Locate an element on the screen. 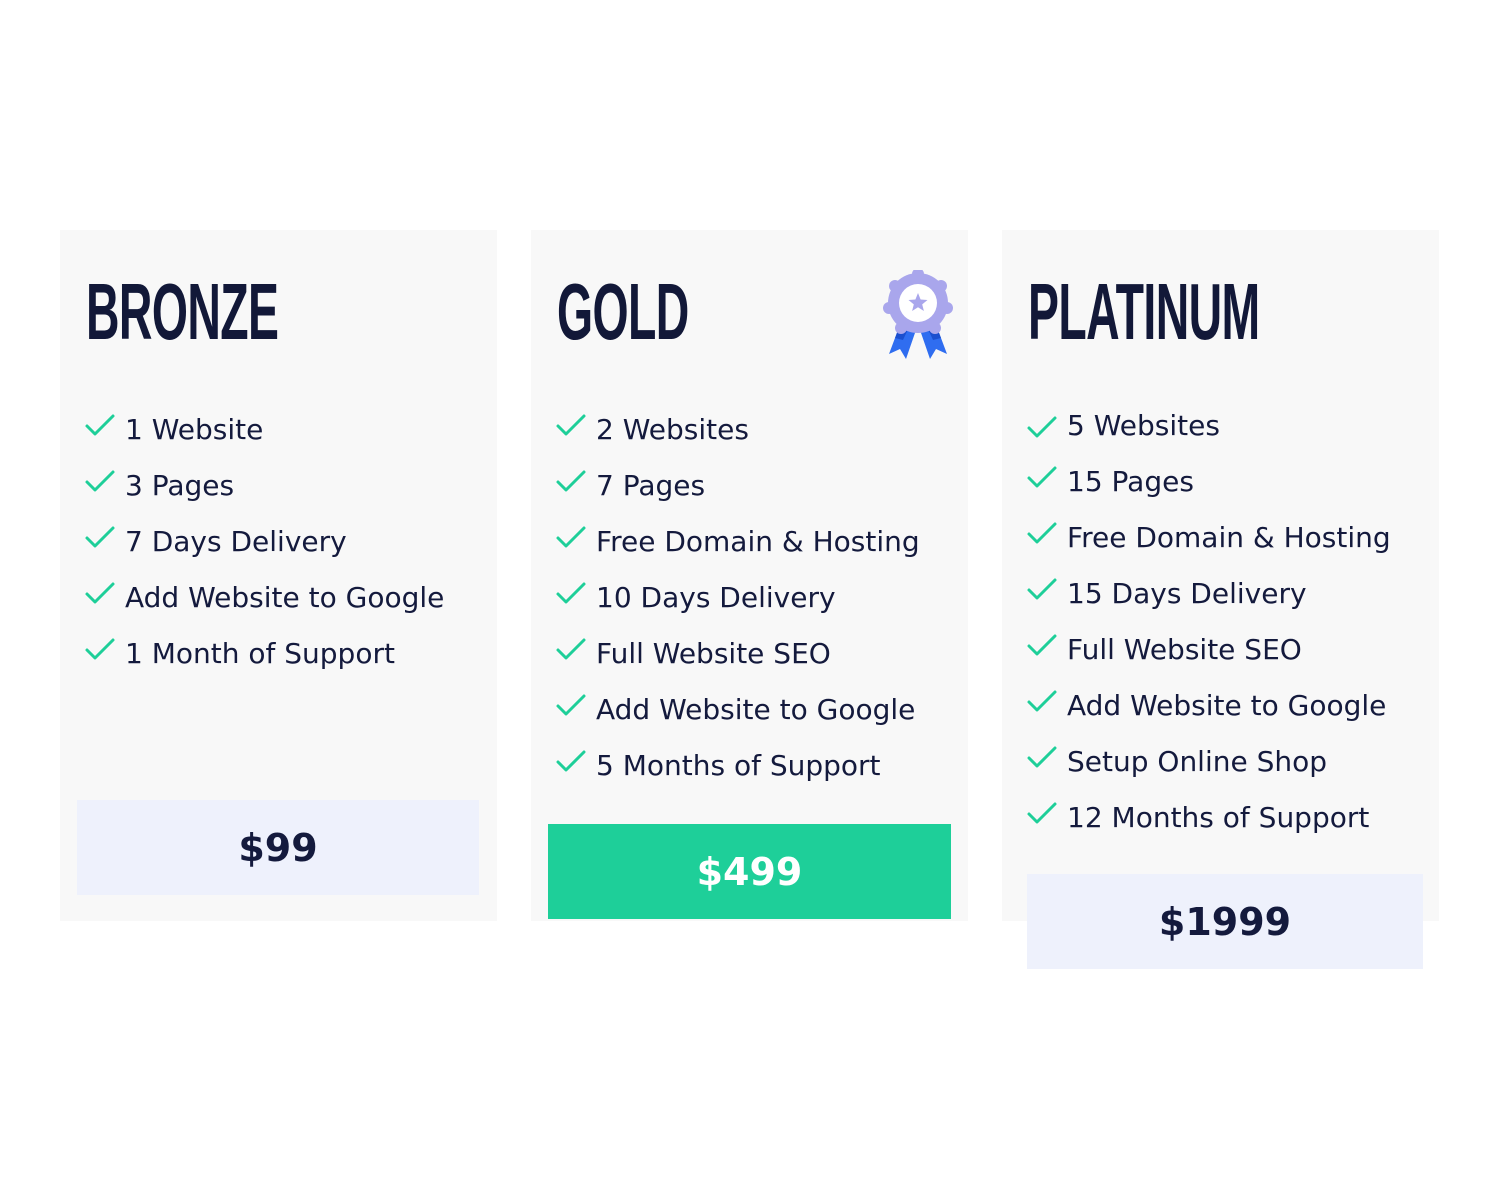 The image size is (1500, 1200). feature-item: 2 Websites is located at coordinates (737, 430).